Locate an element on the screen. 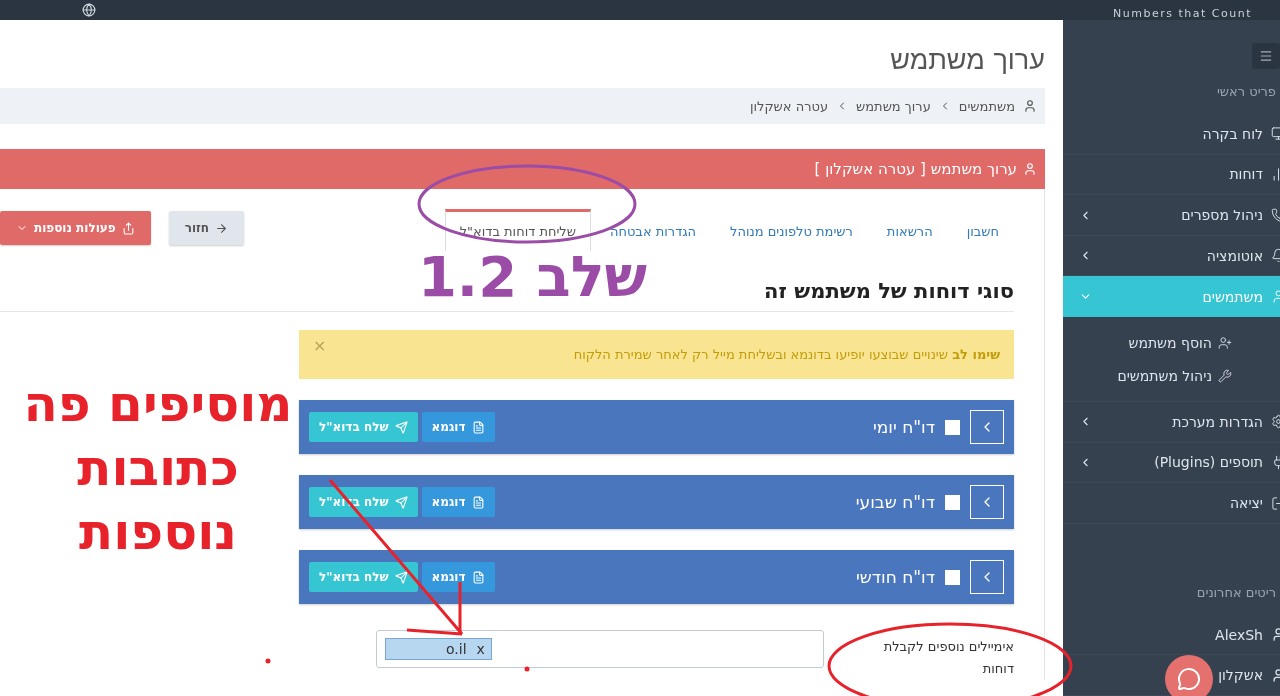 The image size is (1280, 696). user-plus-icon is located at coordinates (1225, 342).